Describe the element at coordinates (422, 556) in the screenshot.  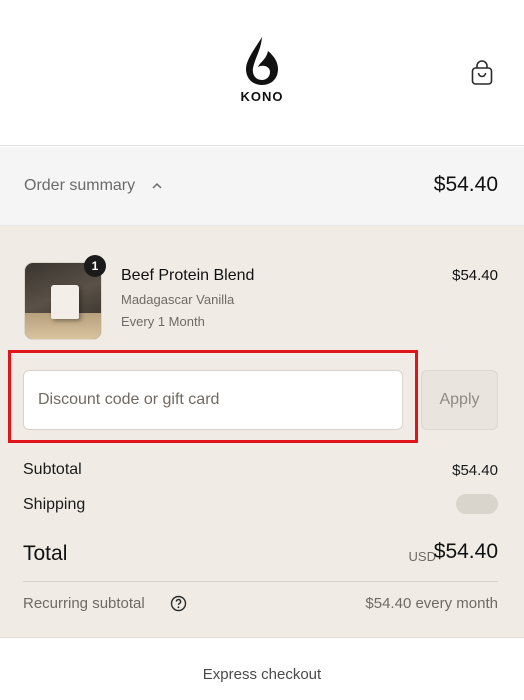
I see `total-currency: USD` at that location.